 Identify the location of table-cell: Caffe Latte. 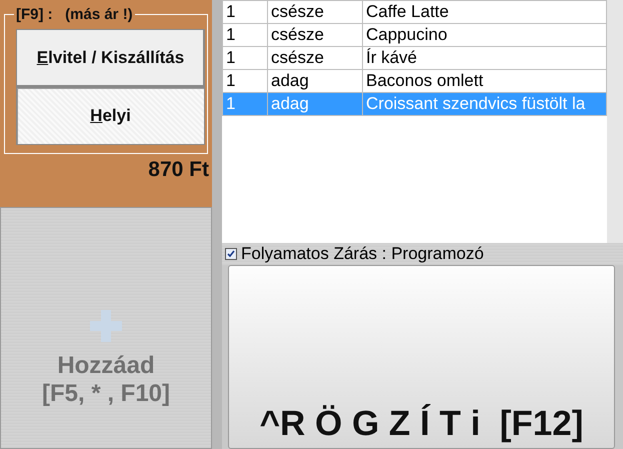
(484, 12).